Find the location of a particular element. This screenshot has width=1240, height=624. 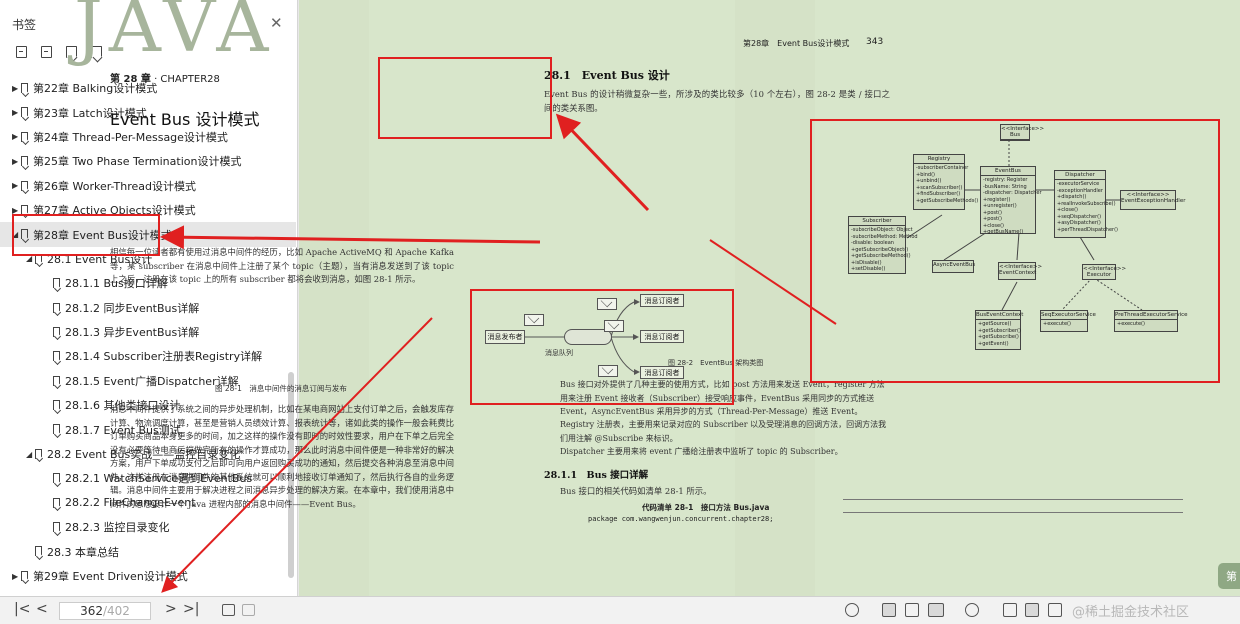

figure-caption: 图 28-1 消息中间件的消息订阅与发布 is located at coordinates (281, 388).